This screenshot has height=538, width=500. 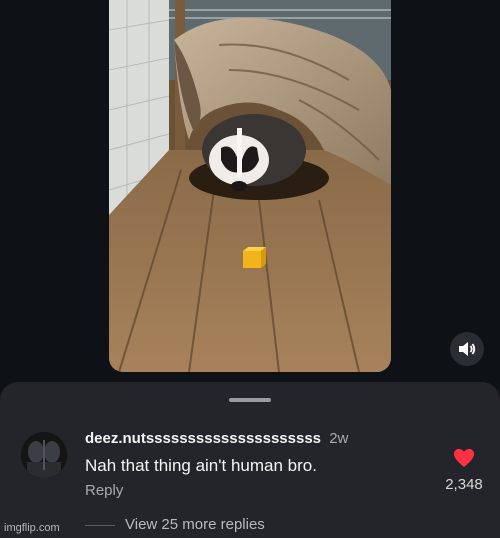 What do you see at coordinates (250, 400) in the screenshot?
I see `sheet-drag-handle` at bounding box center [250, 400].